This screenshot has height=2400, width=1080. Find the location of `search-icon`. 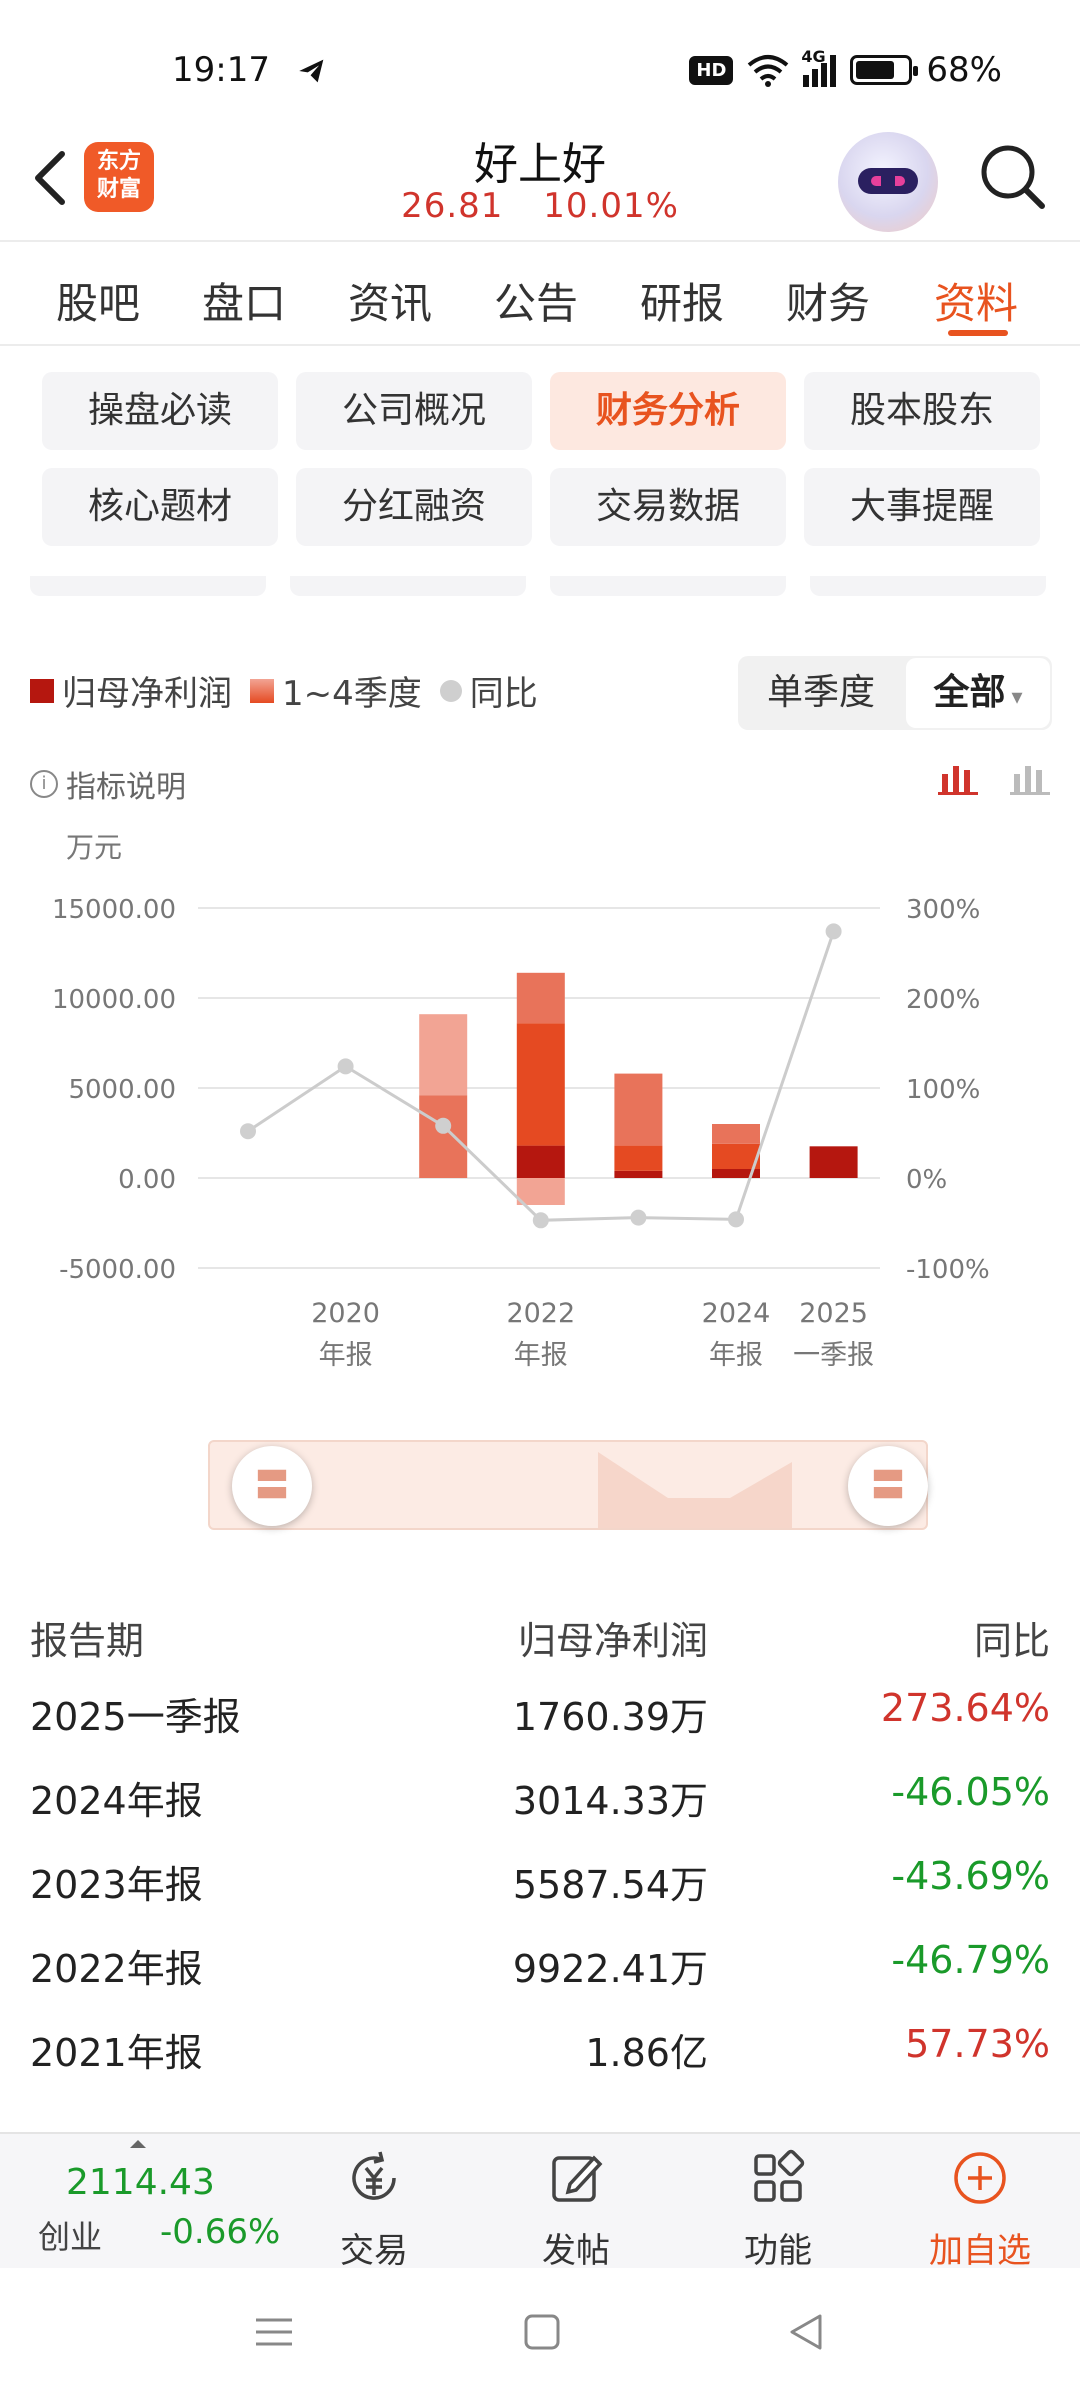

search-icon is located at coordinates (1012, 176).